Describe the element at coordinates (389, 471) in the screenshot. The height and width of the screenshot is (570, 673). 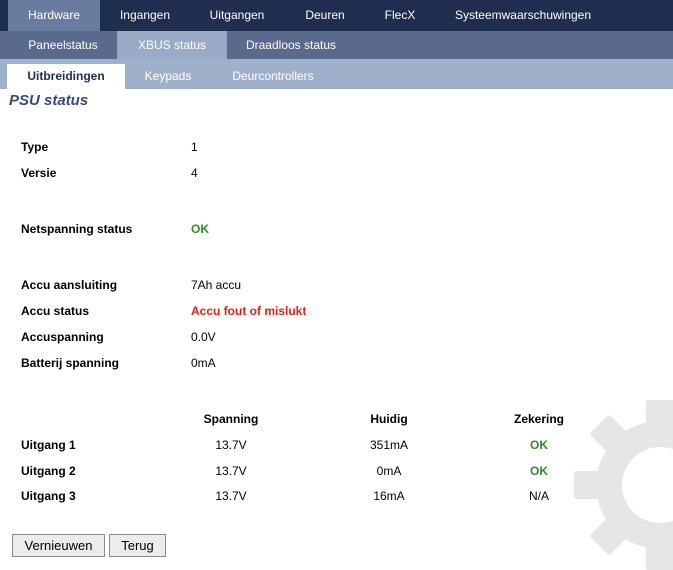
I see `output-row-huidig: 0mA` at that location.